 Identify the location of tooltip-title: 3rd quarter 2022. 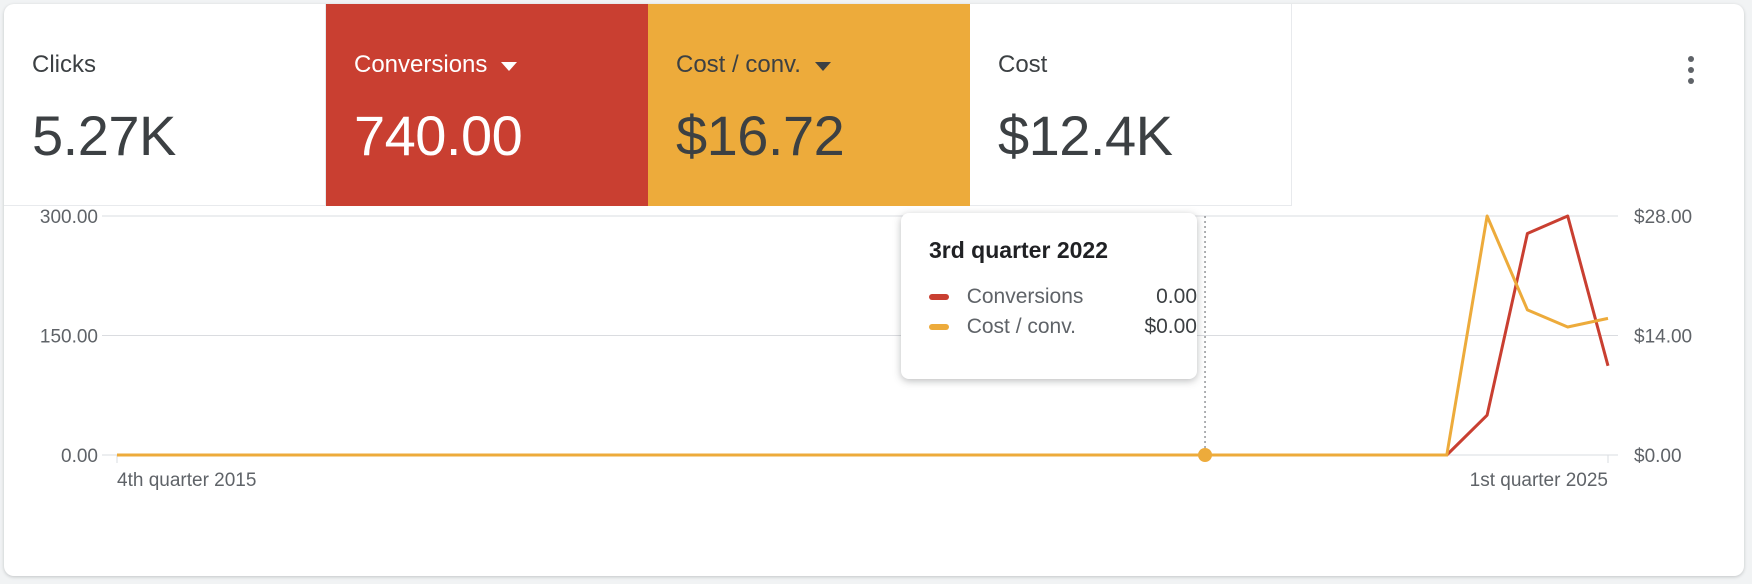
(1018, 250).